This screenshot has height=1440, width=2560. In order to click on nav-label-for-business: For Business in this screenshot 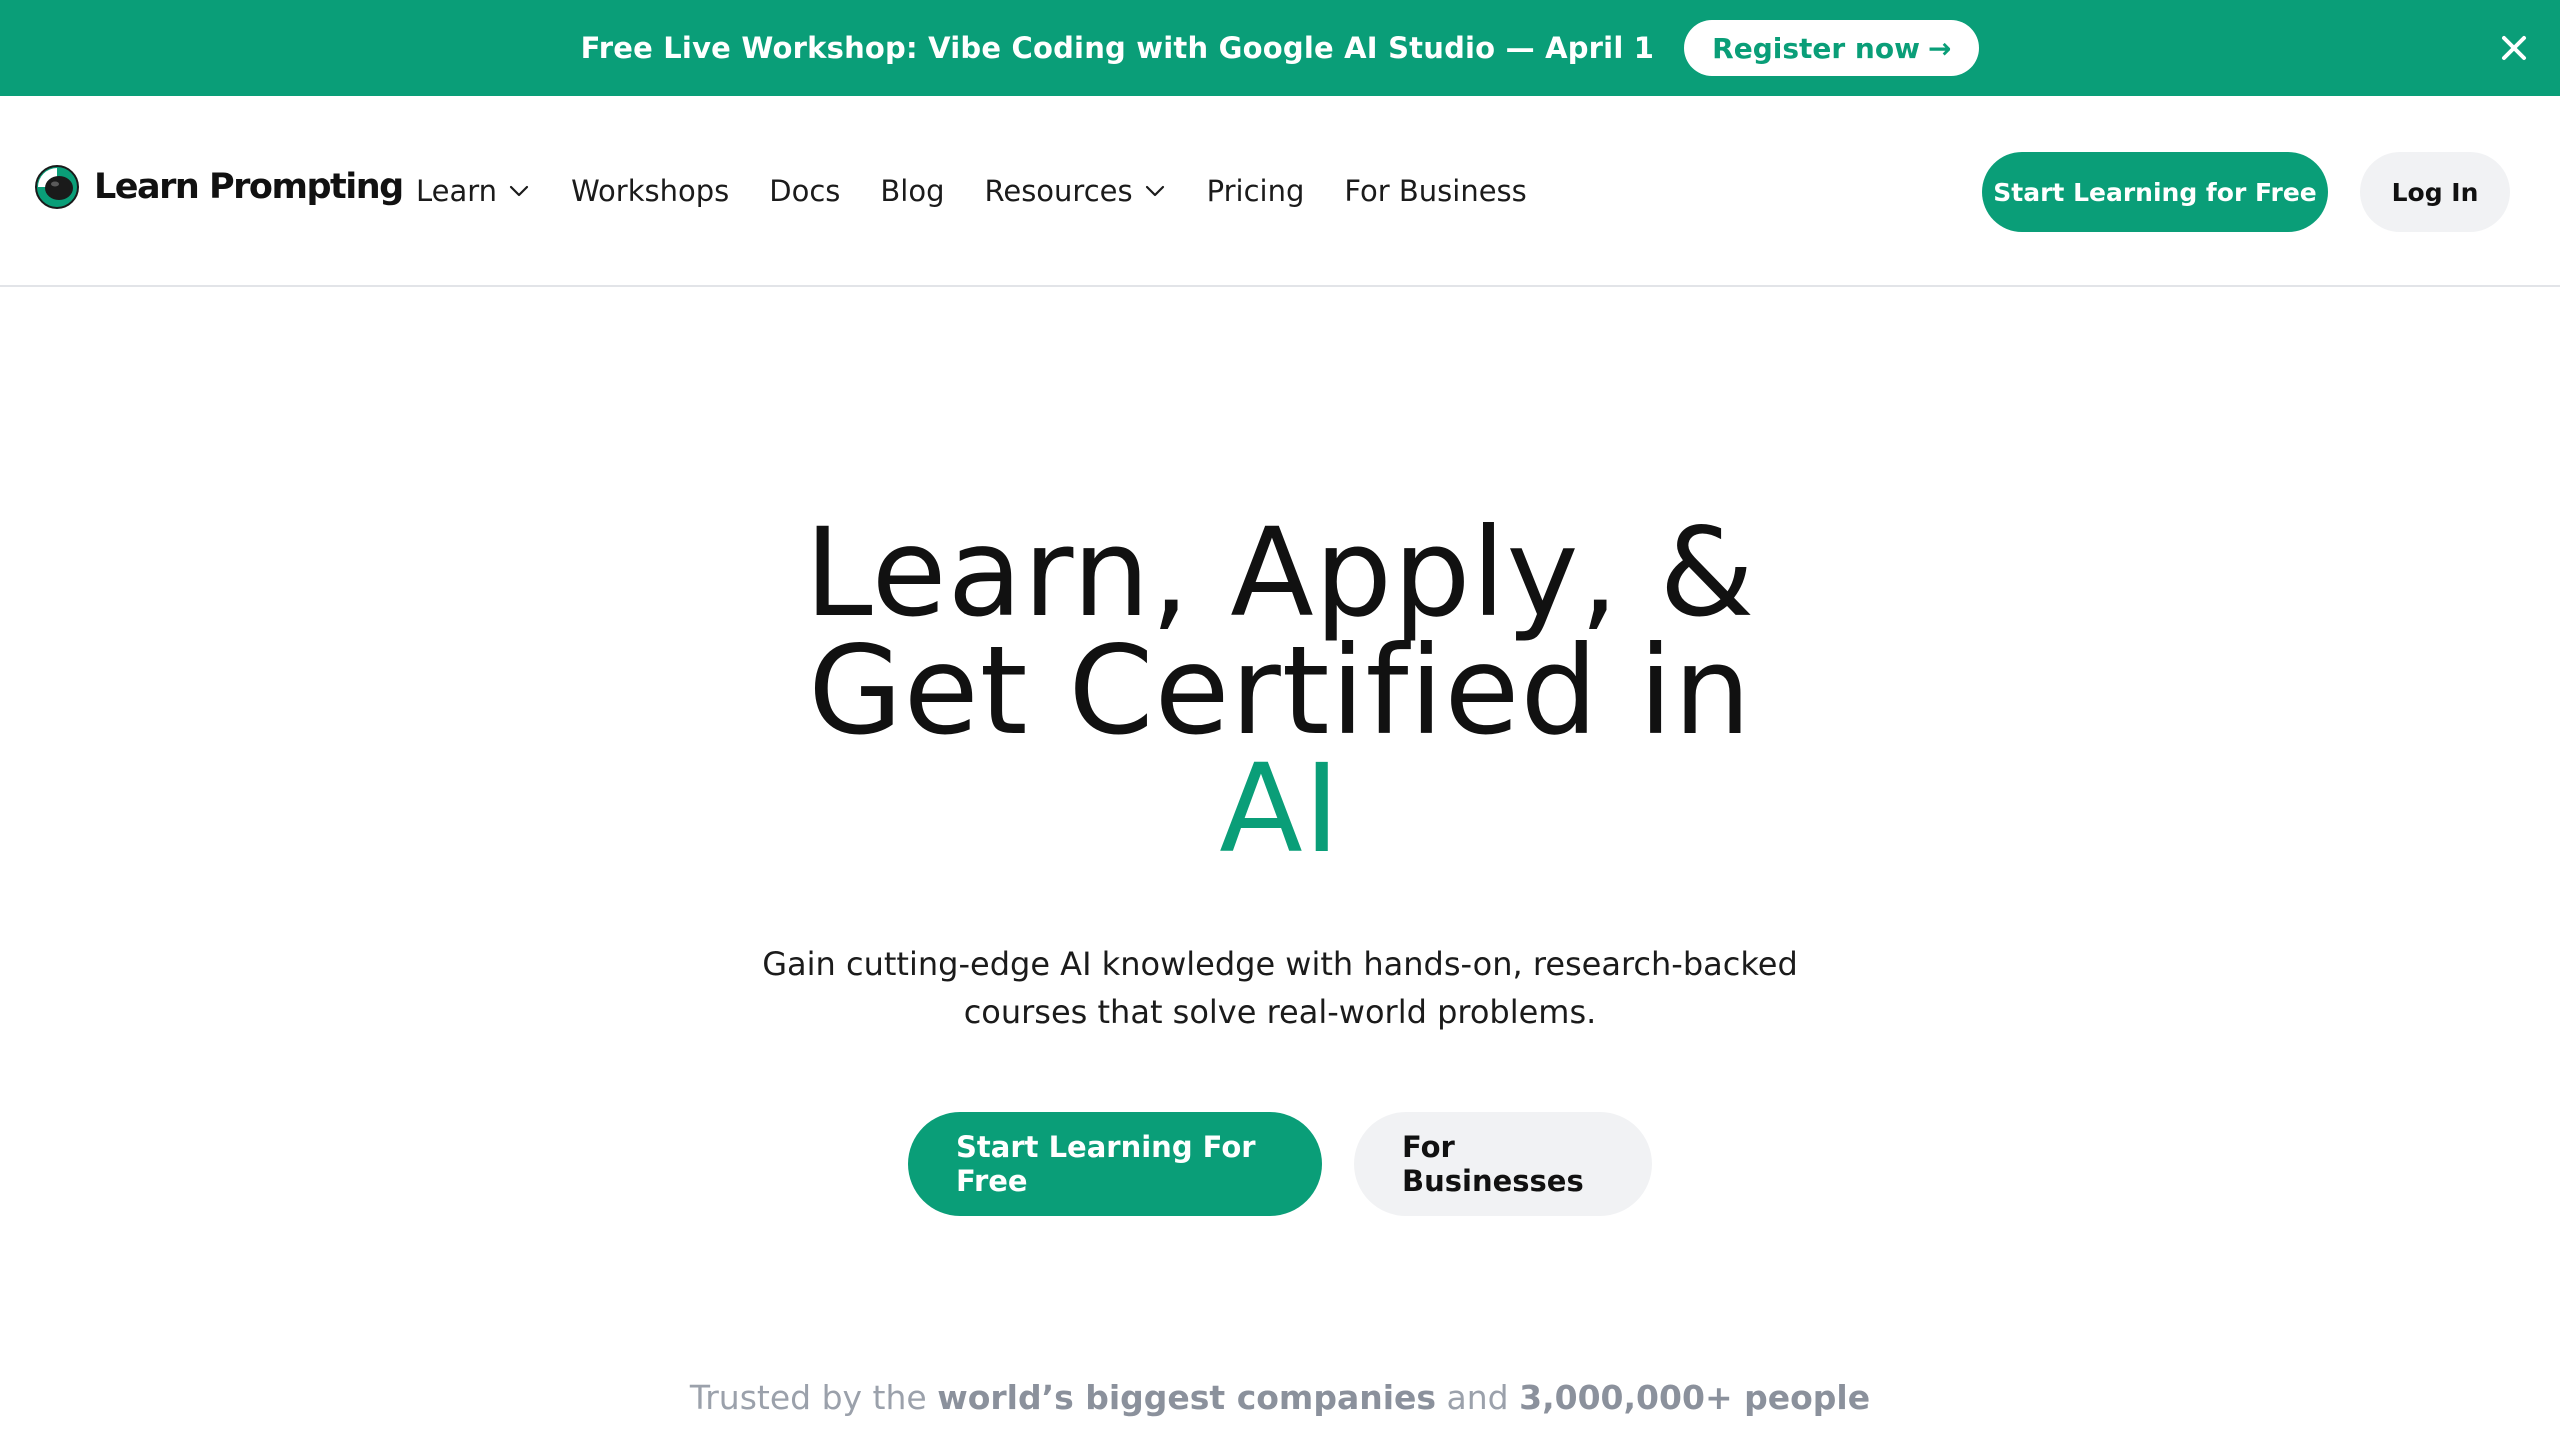, I will do `click(1435, 191)`.